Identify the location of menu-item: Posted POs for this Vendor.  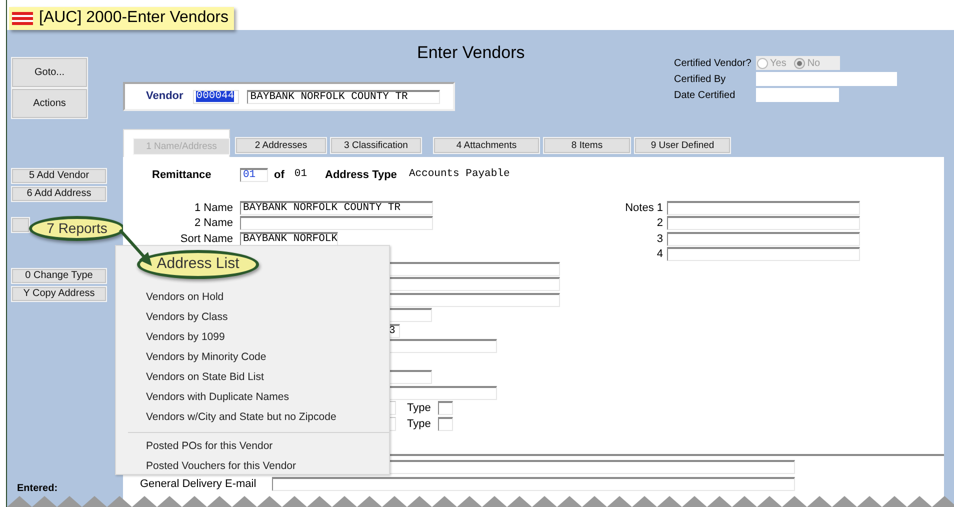
(252, 446).